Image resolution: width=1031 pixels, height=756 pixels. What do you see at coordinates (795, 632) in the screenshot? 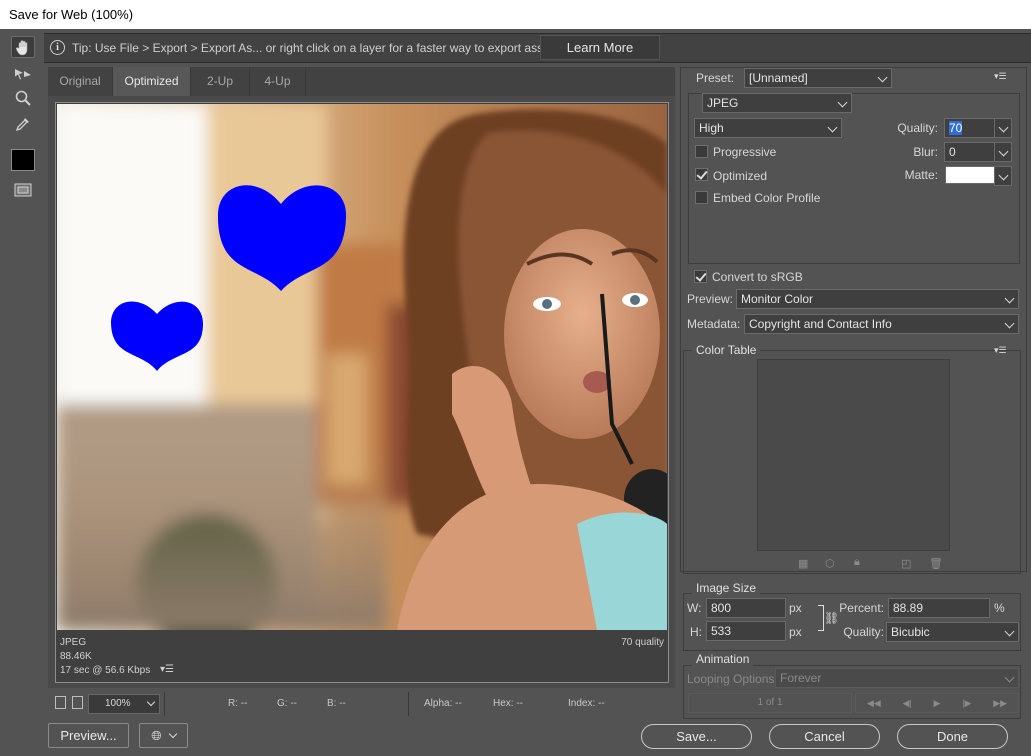
I see `height-unit: px` at bounding box center [795, 632].